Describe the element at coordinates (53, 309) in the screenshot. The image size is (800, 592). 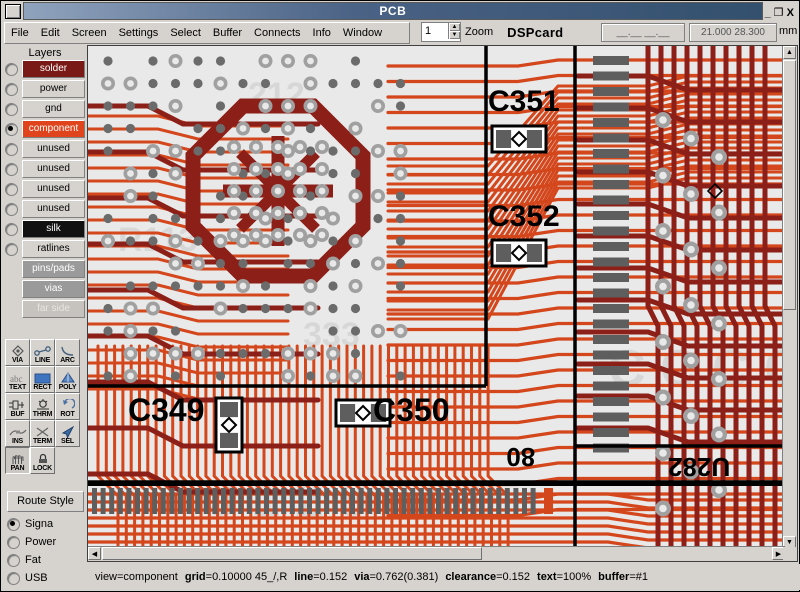
I see `layer-button-far-side: far side` at that location.